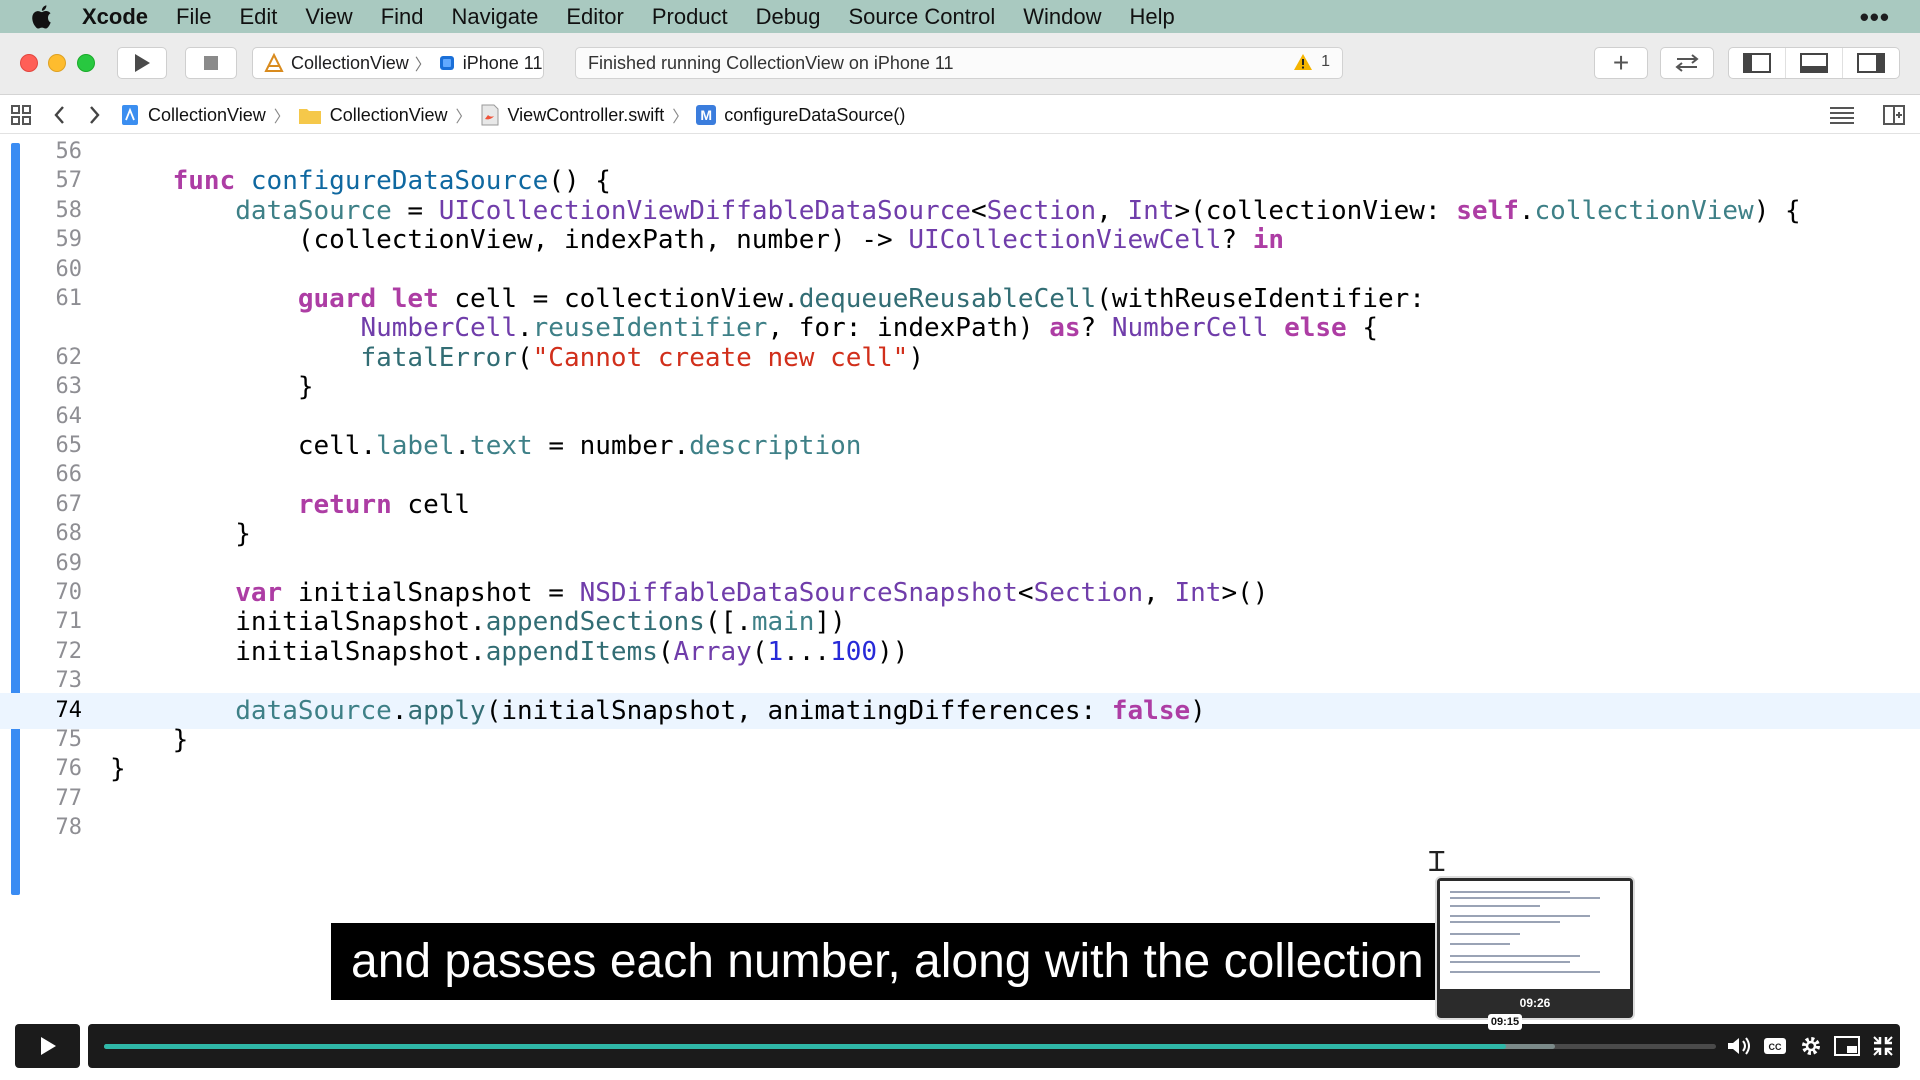 The height and width of the screenshot is (1080, 1920). I want to click on svg-text: CC, so click(1775, 1047).